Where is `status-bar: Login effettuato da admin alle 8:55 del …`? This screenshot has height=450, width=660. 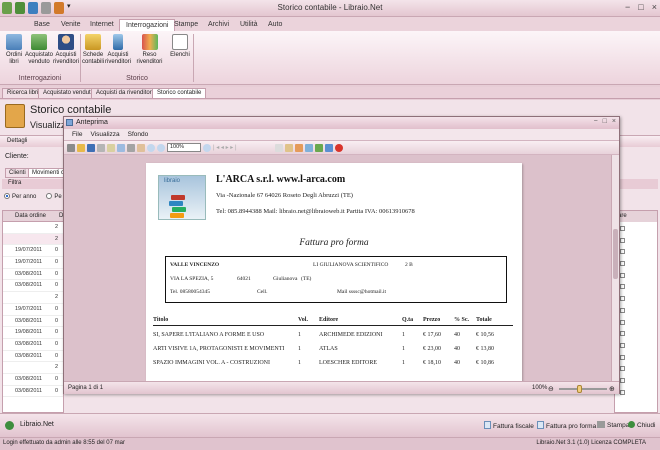
status-bar: Login effettuato da admin alle 8:55 del … is located at coordinates (330, 443).